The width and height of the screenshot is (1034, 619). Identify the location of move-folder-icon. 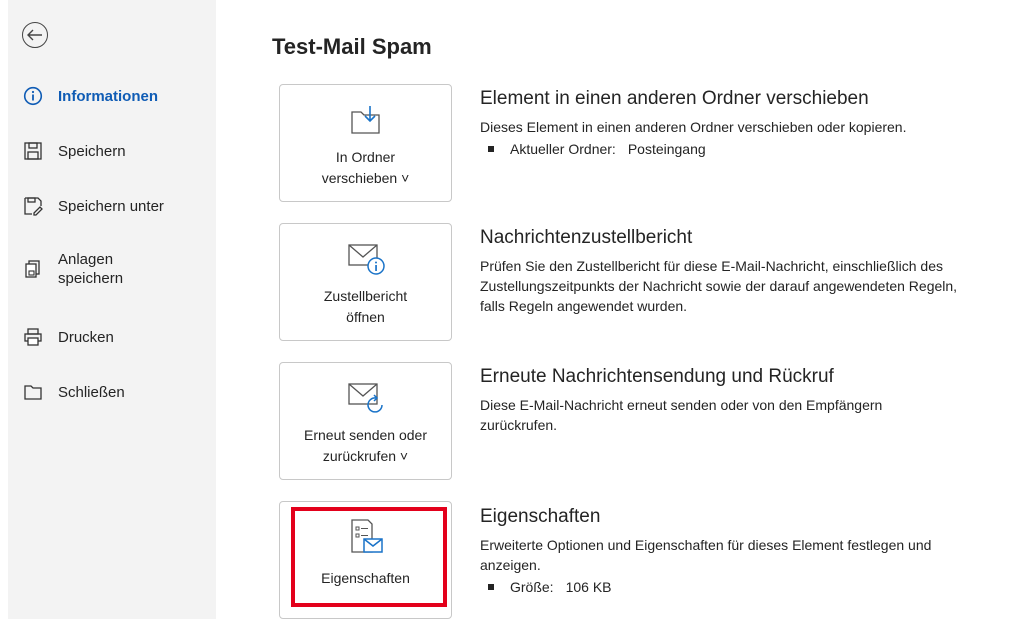
(366, 120).